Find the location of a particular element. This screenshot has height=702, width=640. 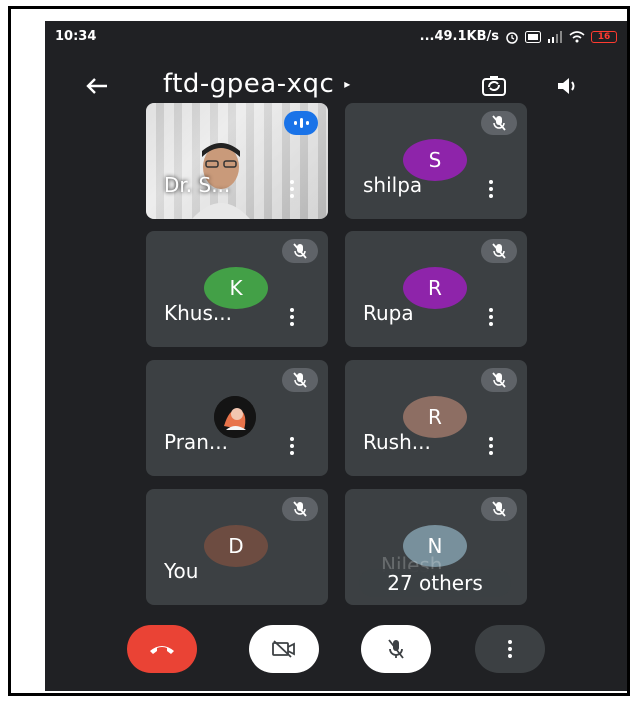

others-count-button: 27 others is located at coordinates (435, 583).